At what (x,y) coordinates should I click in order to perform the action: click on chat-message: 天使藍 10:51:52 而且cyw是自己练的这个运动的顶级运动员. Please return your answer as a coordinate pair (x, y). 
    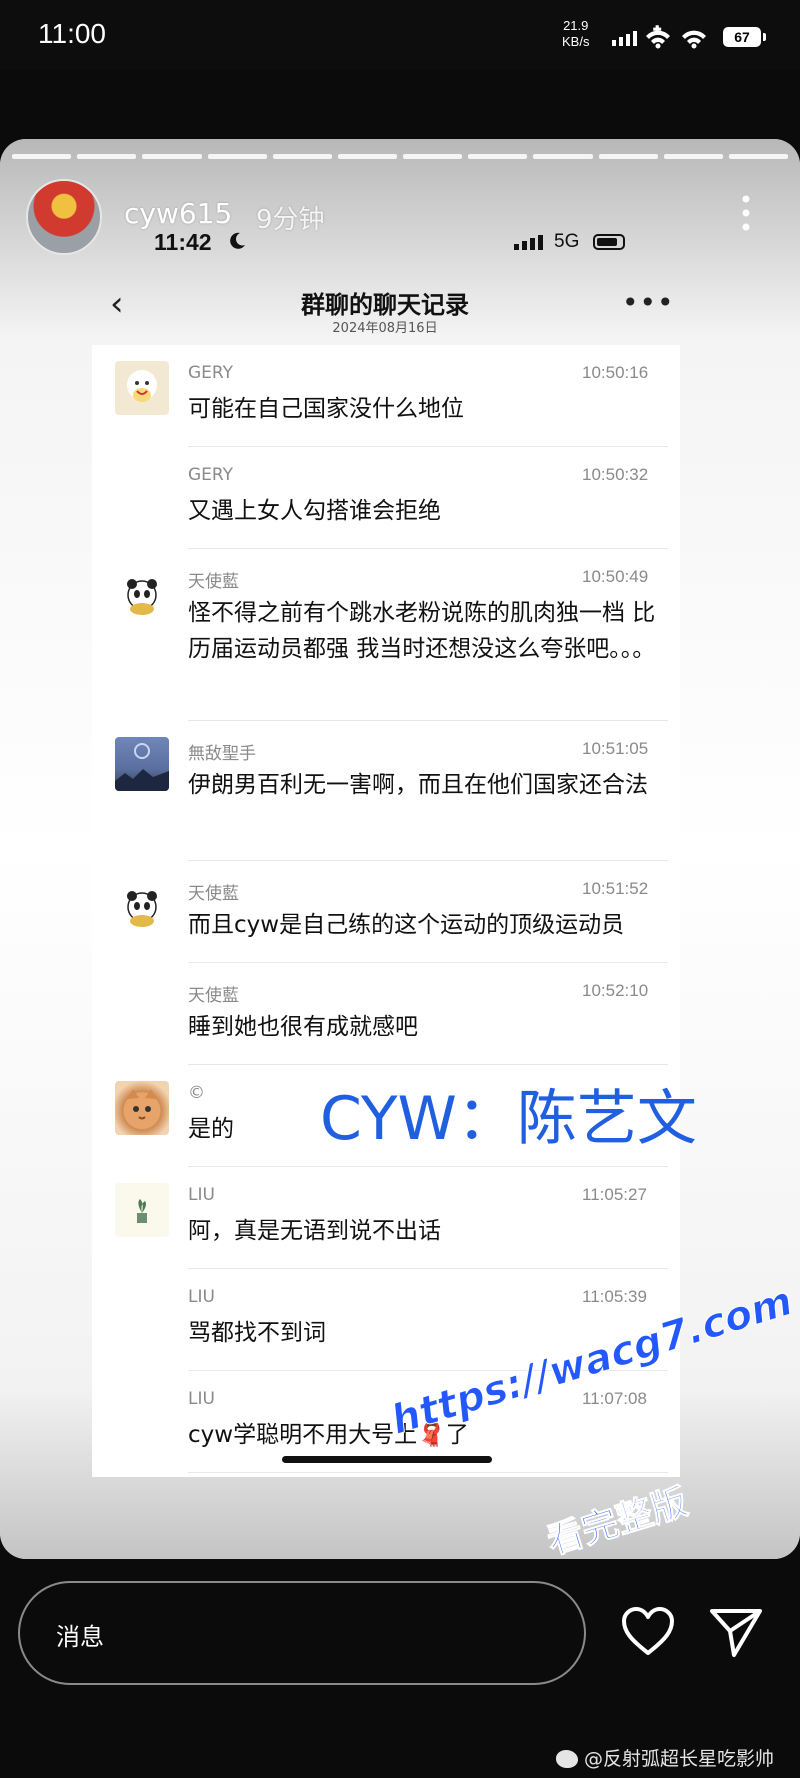
    Looking at the image, I should click on (386, 912).